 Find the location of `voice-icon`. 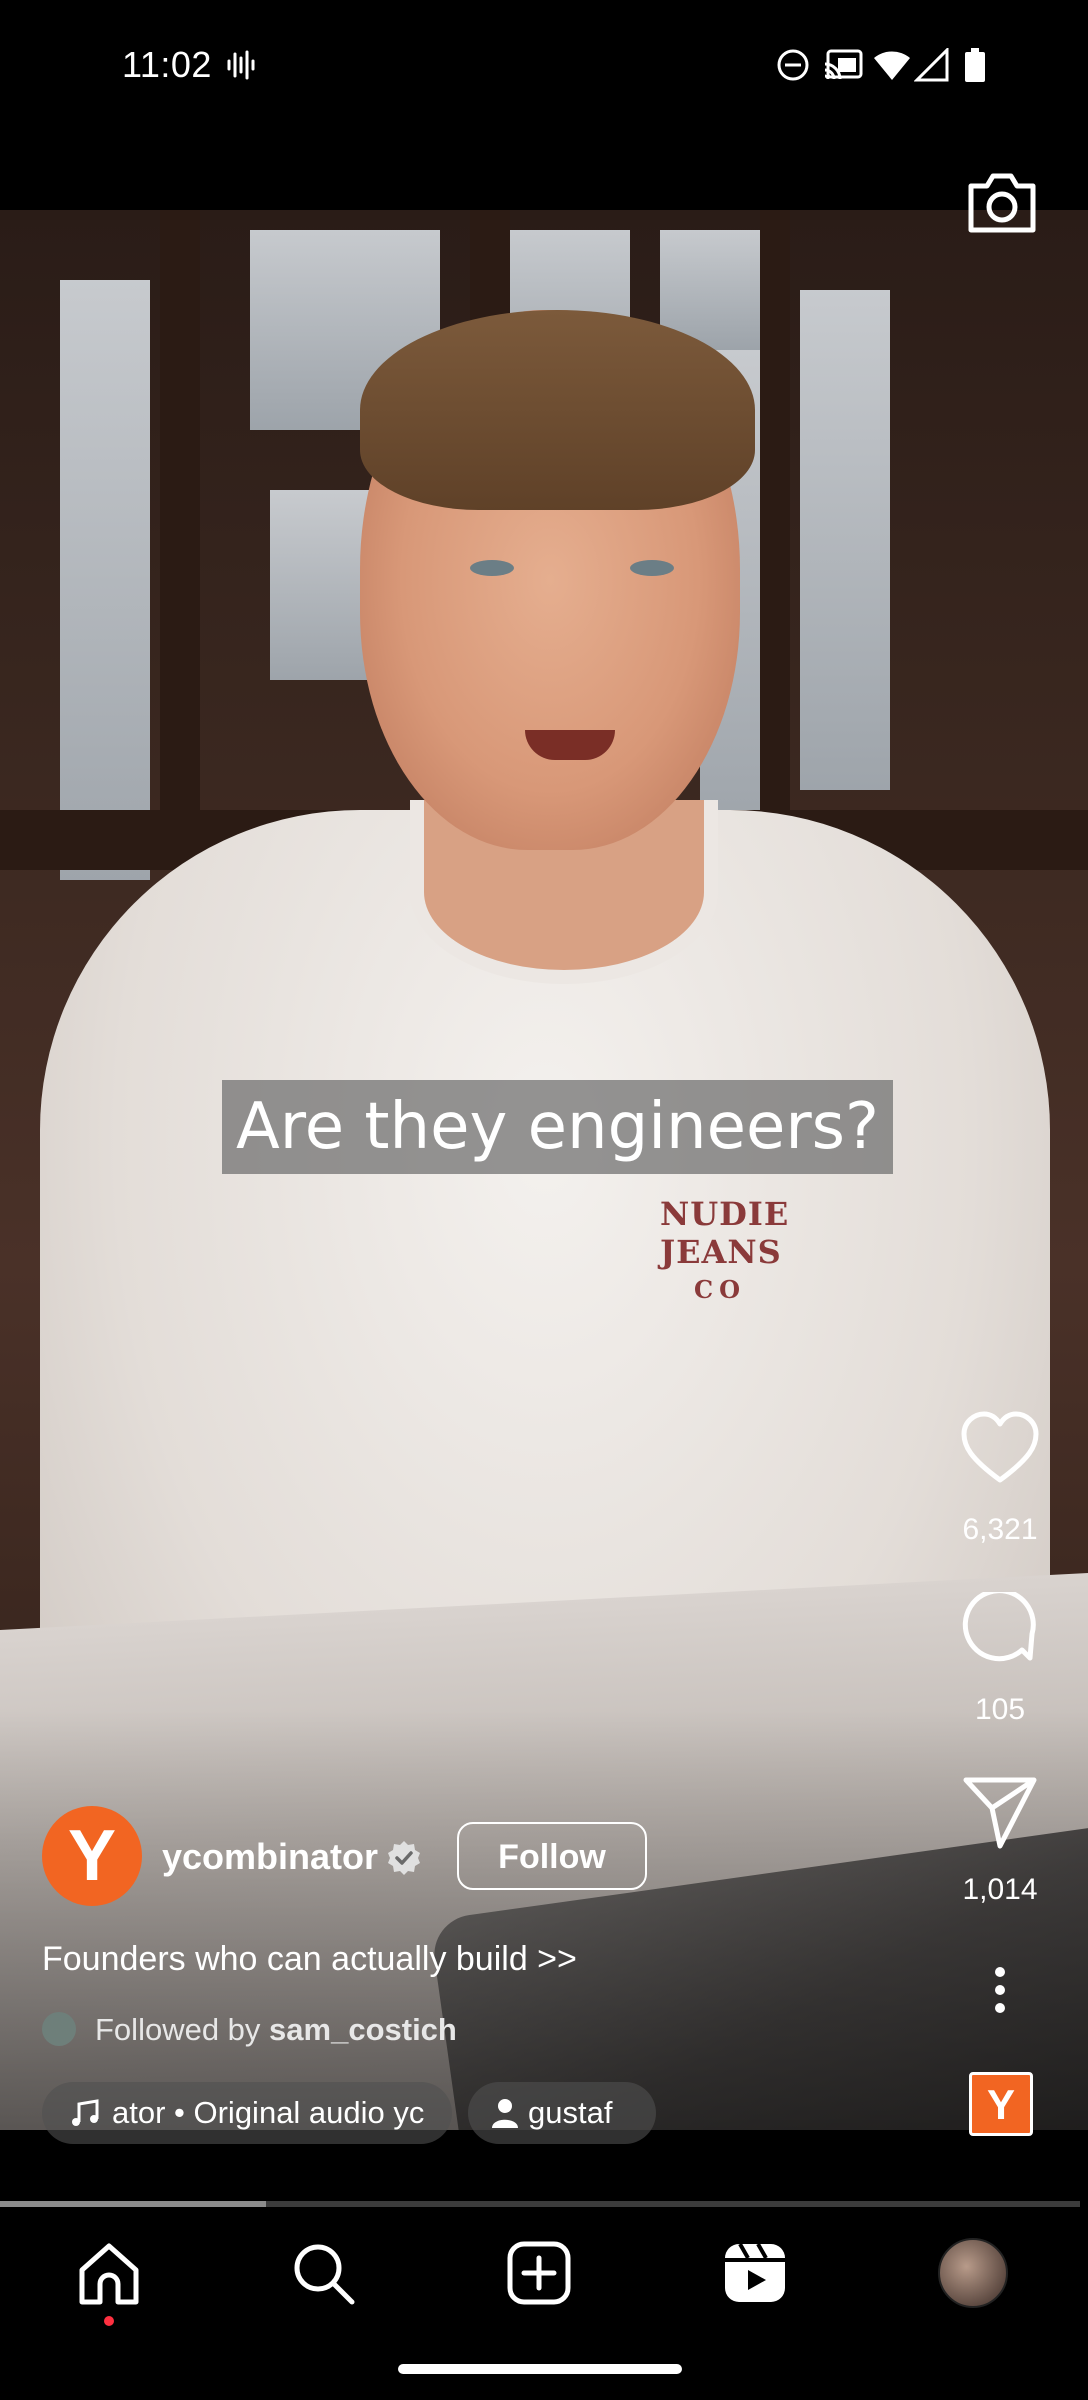

voice-icon is located at coordinates (241, 65).